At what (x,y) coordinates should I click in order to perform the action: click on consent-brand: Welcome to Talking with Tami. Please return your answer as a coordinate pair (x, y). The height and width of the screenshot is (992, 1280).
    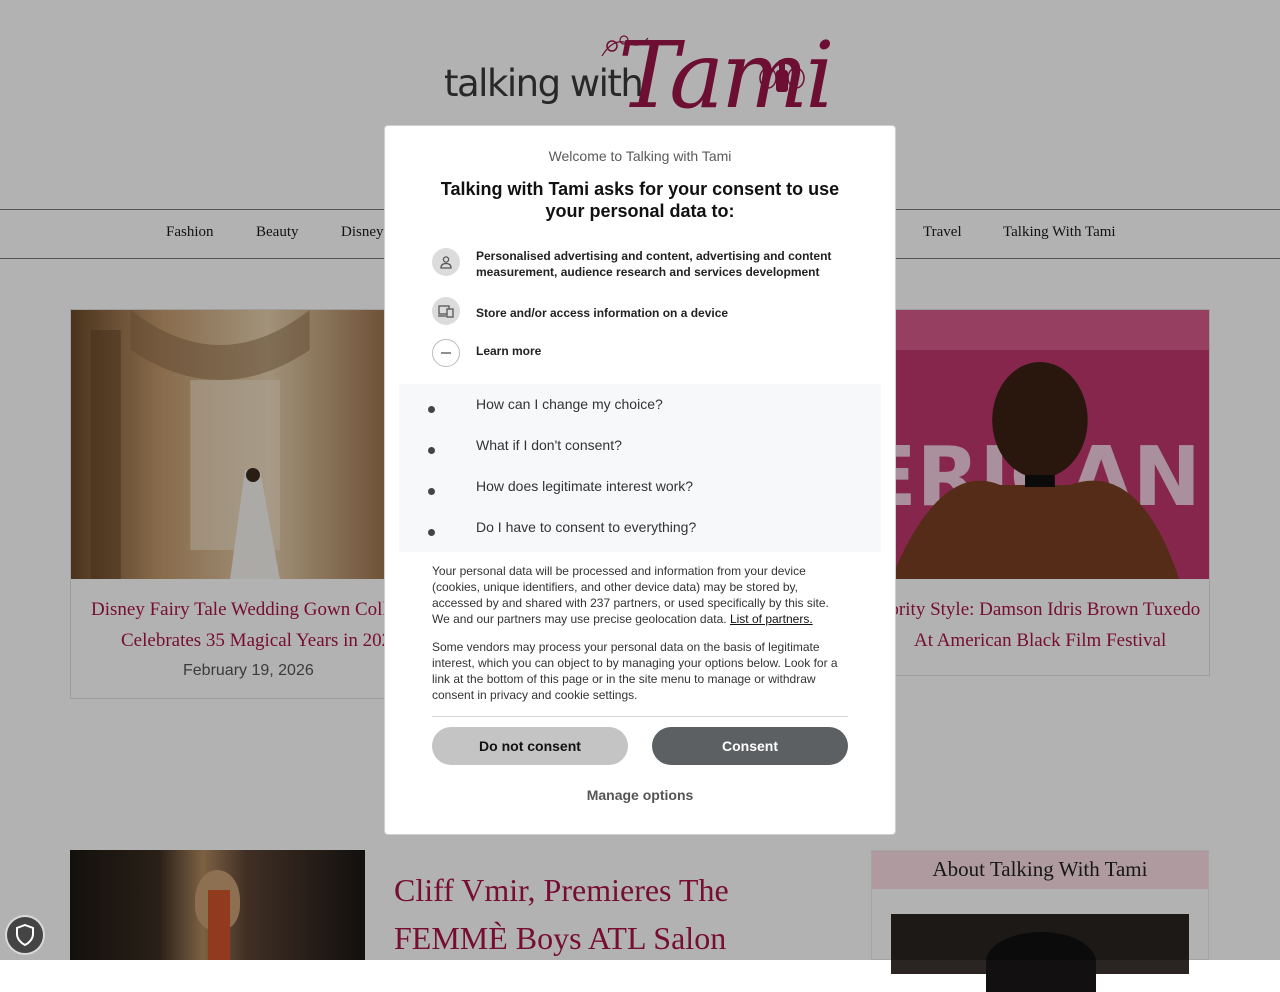
    Looking at the image, I should click on (640, 156).